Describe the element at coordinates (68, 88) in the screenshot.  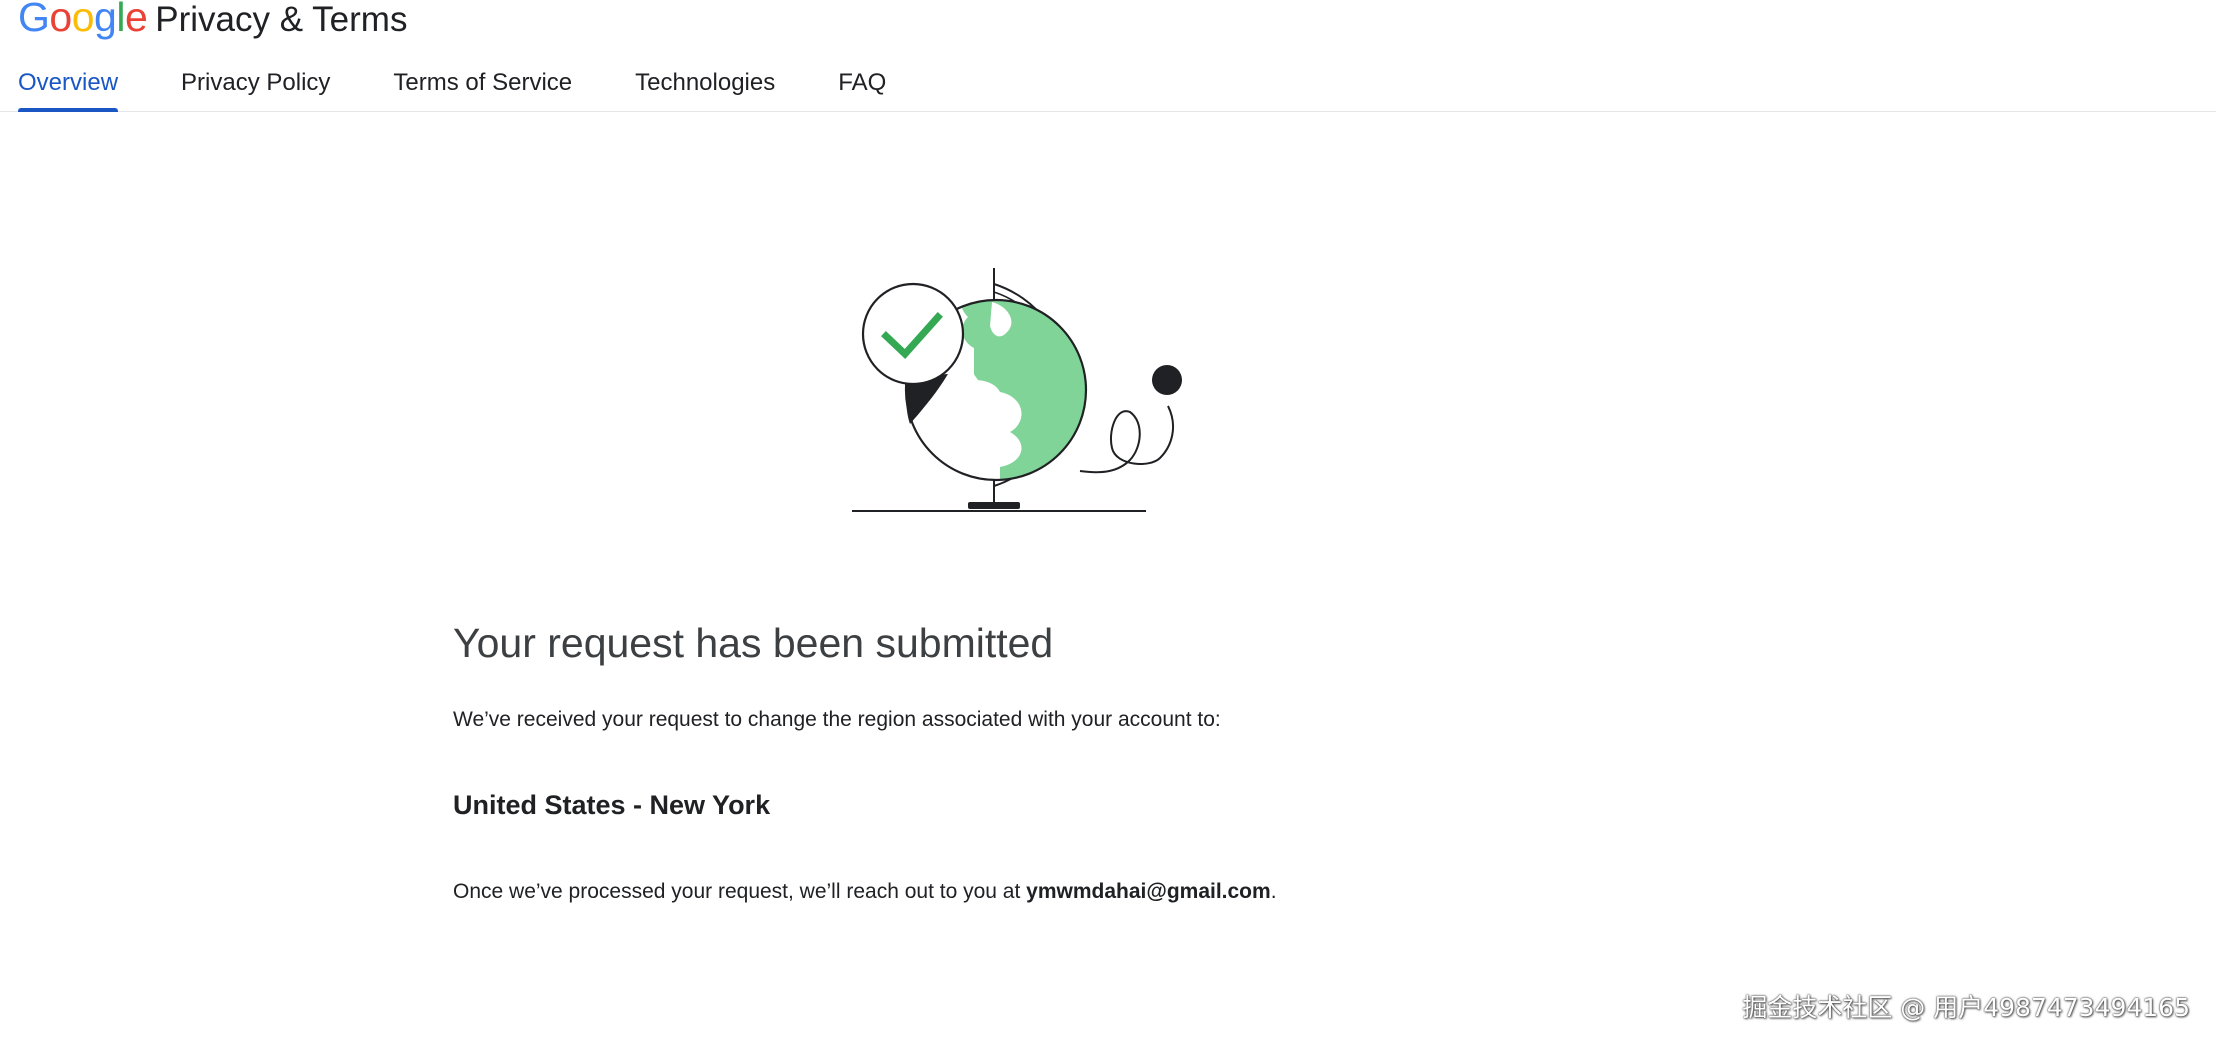
I see `tab-overview: Overview` at that location.